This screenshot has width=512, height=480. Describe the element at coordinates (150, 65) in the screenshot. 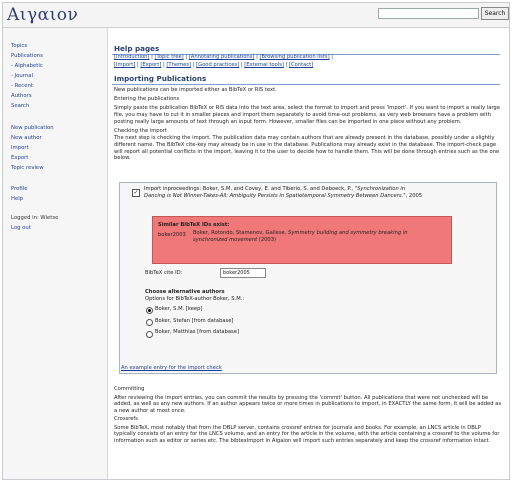

I see `help-link-export: [Export]` at that location.